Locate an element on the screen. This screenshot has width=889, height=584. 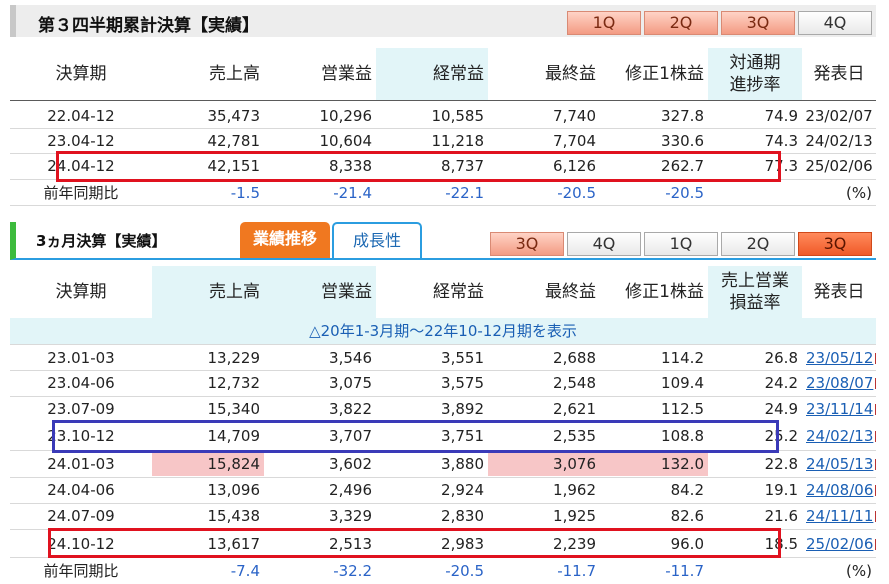
cell-period: 23.10-12 is located at coordinates (81, 436).